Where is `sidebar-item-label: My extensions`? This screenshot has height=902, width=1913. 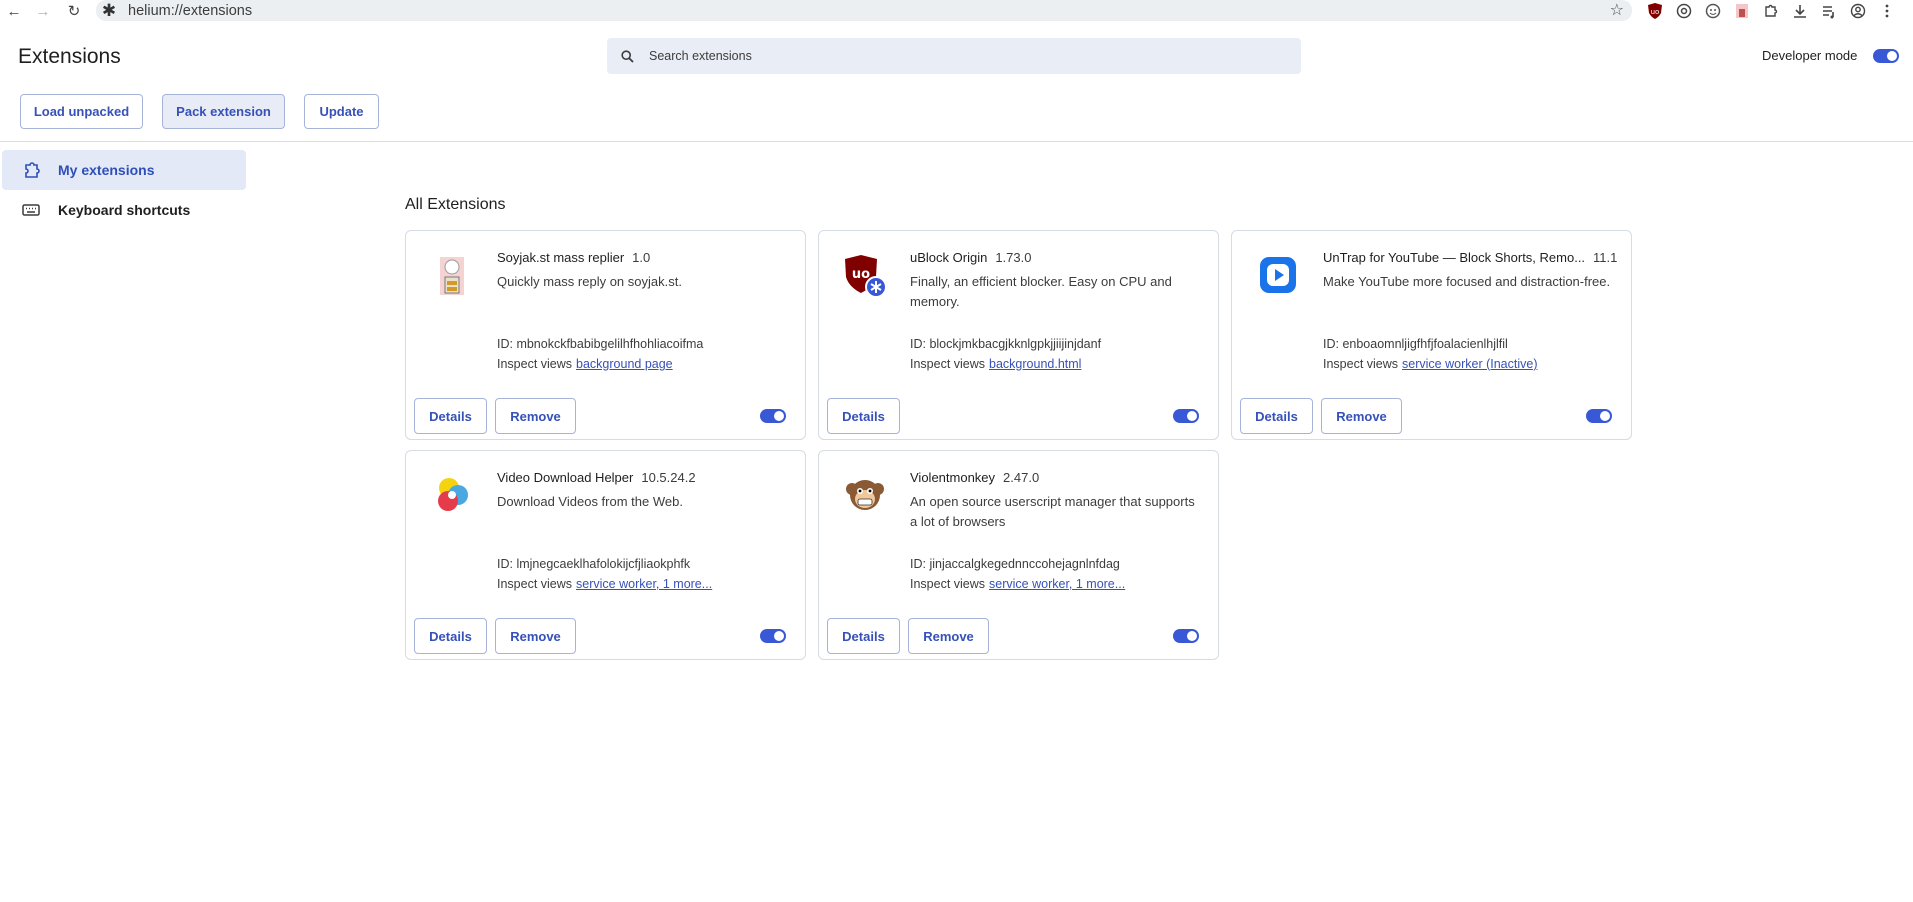 sidebar-item-label: My extensions is located at coordinates (106, 170).